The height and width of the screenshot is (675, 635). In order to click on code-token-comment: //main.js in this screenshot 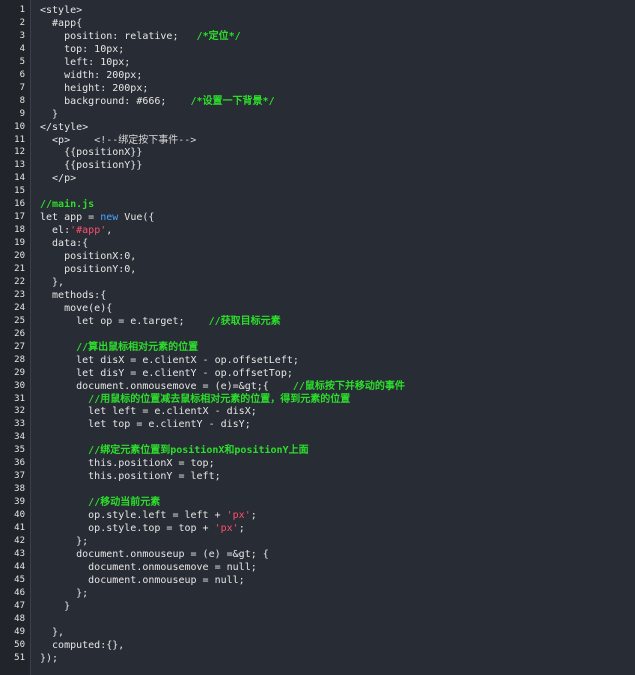, I will do `click(67, 205)`.